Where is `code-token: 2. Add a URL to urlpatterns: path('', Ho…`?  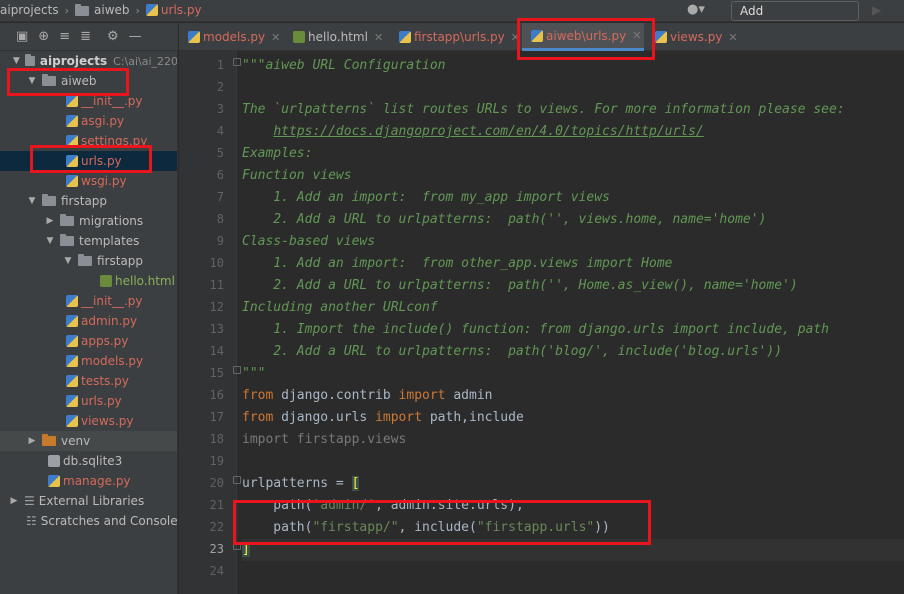 code-token: 2. Add a URL to urlpatterns: path('', Ho… is located at coordinates (520, 285).